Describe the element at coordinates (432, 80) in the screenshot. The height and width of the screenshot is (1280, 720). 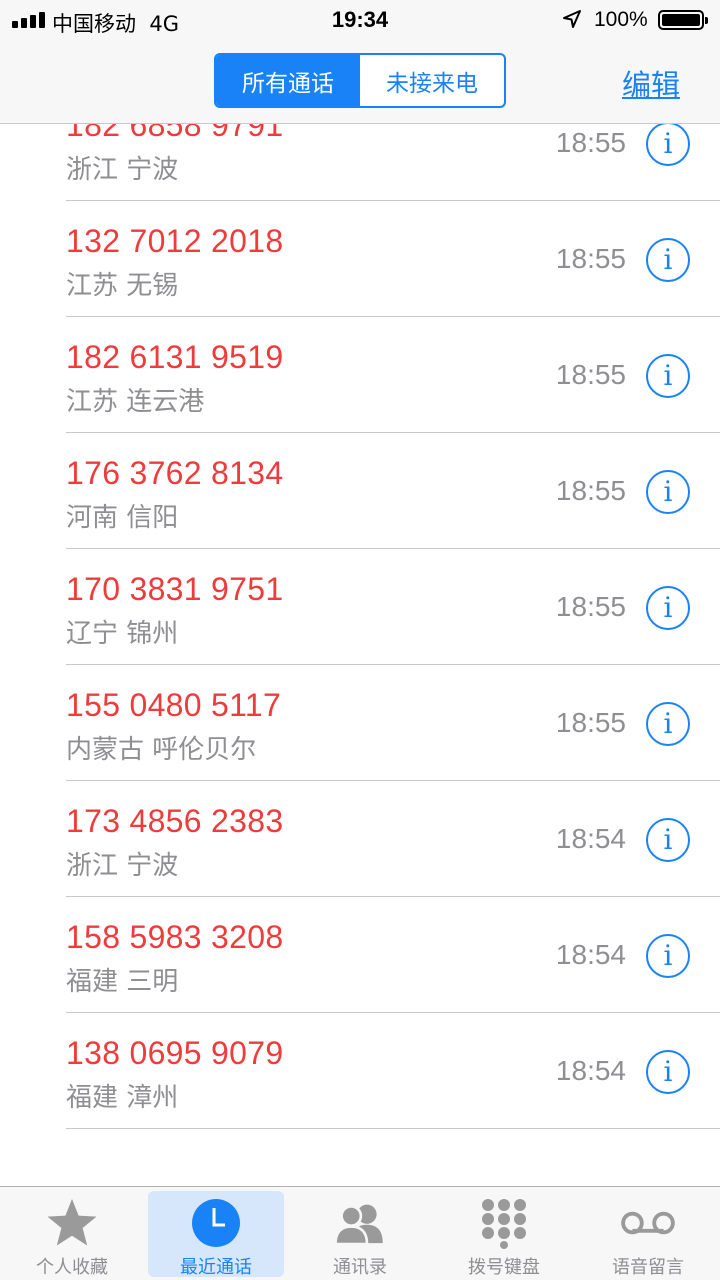
I see `segment-missed-calls: 未接来电` at that location.